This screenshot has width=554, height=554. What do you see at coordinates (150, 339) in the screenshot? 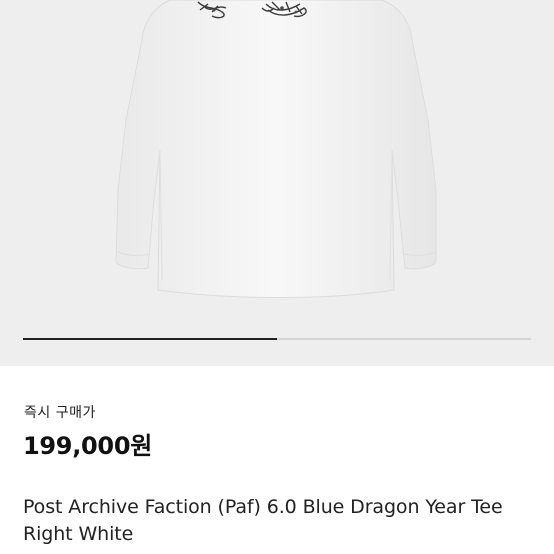
I see `gallery-progress-fill` at bounding box center [150, 339].